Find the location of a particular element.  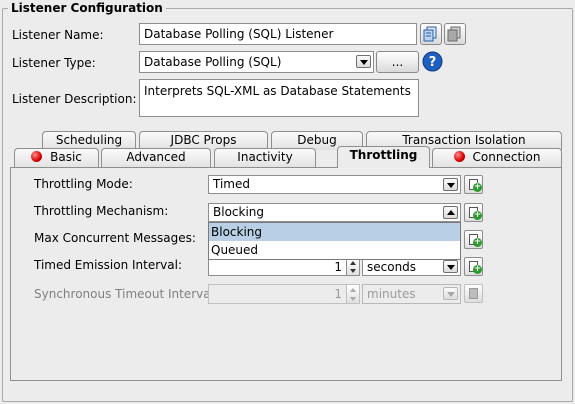

listener-name-field: Database Polling (SQL) Listener is located at coordinates (278, 34).